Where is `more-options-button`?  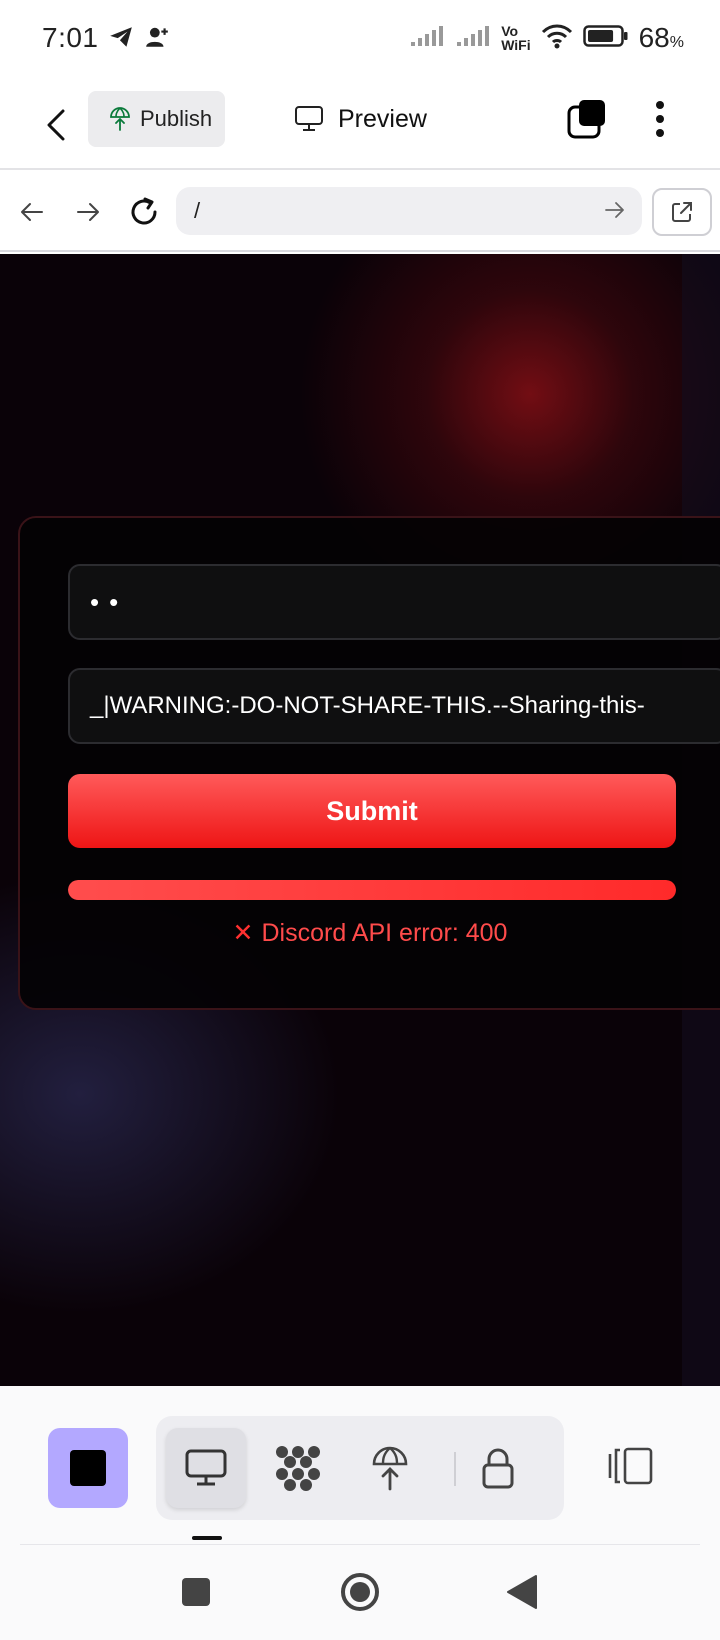
more-options-button is located at coordinates (660, 119).